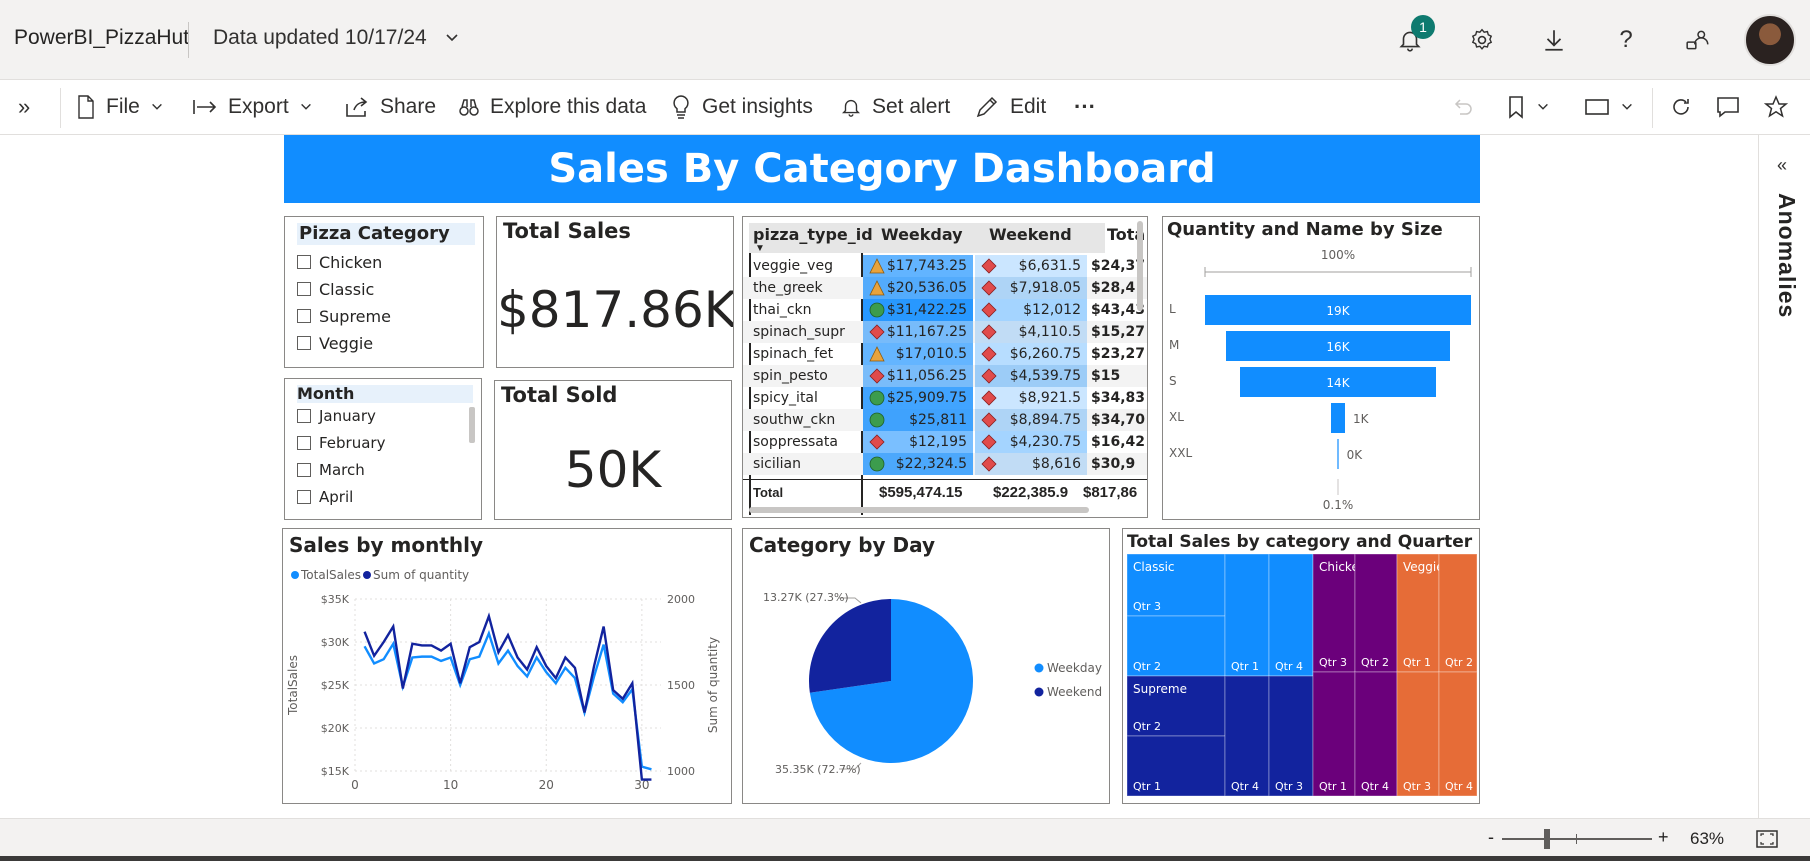 Image resolution: width=1810 pixels, height=861 pixels. What do you see at coordinates (344, 316) in the screenshot?
I see `slicer-item: Supreme` at bounding box center [344, 316].